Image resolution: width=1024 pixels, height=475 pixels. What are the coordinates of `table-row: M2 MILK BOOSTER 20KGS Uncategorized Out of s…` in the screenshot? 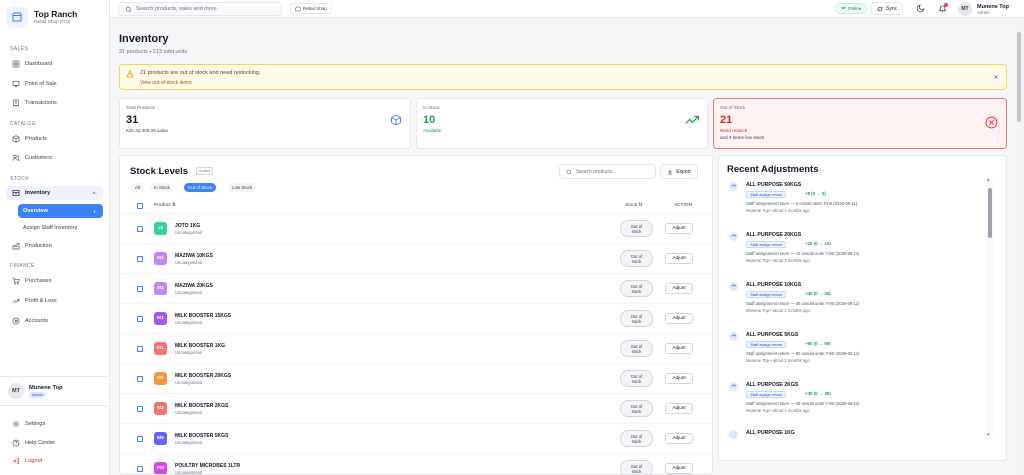 It's located at (416, 378).